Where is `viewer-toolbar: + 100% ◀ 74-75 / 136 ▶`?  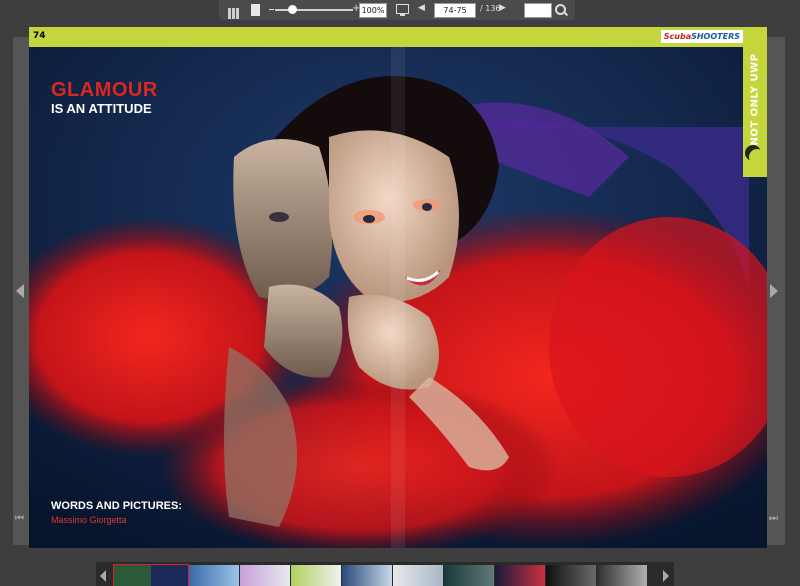 viewer-toolbar: + 100% ◀ 74-75 / 136 ▶ is located at coordinates (397, 10).